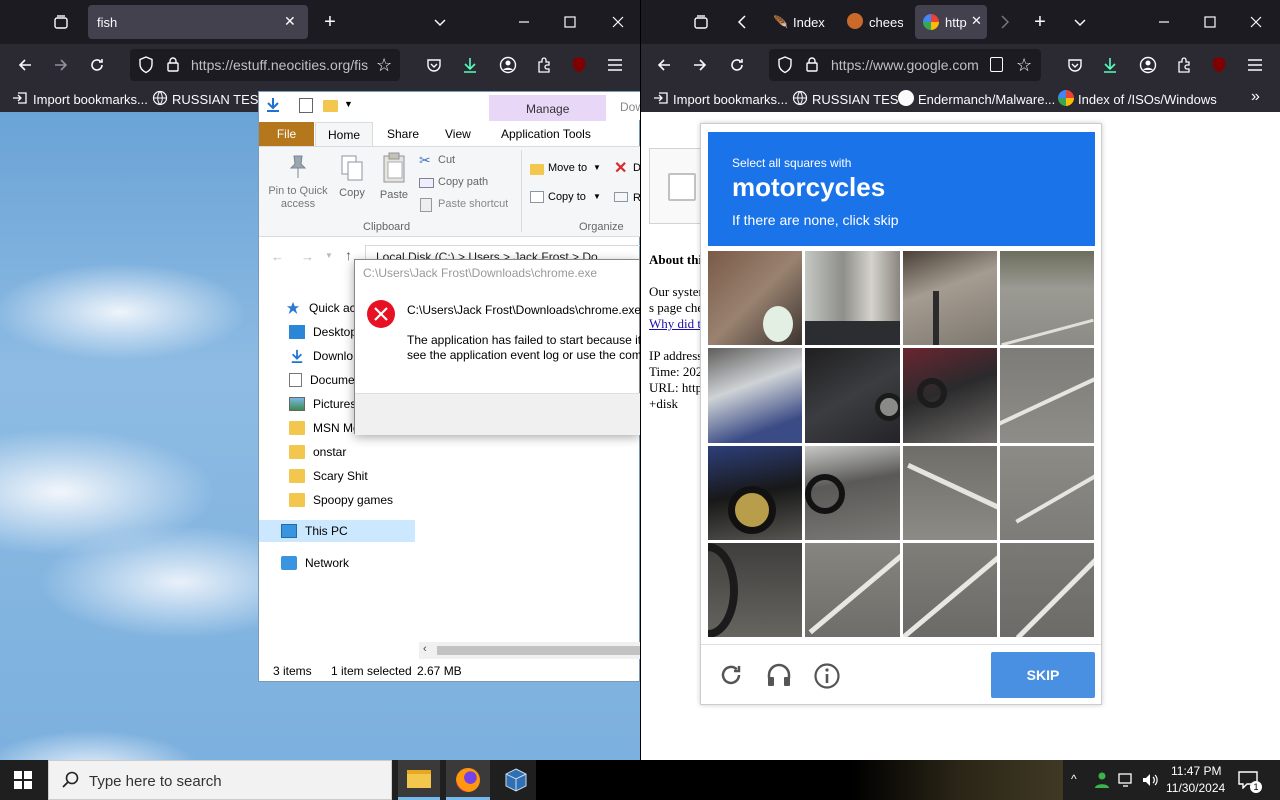  Describe the element at coordinates (1102, 782) in the screenshot. I see `user-status-icon` at that location.